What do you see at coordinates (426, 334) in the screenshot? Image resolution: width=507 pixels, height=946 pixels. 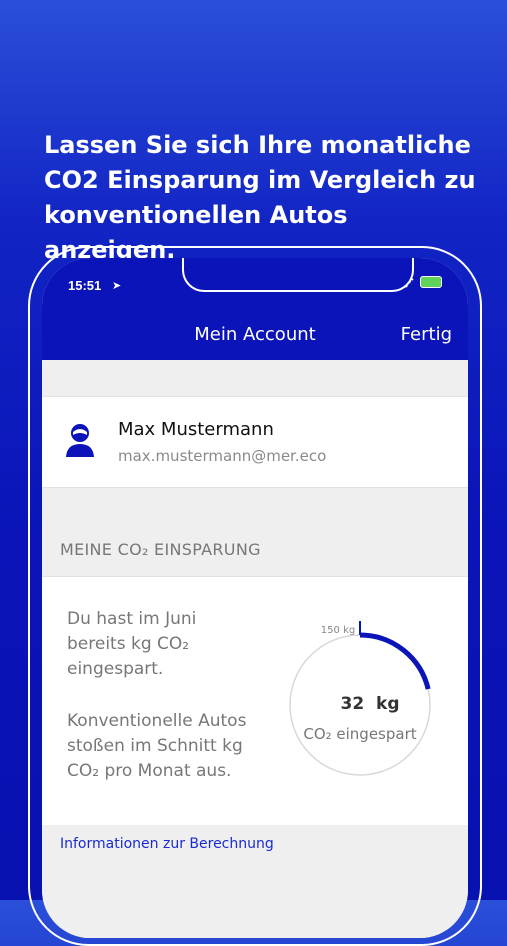 I see `done-button: Fertig` at bounding box center [426, 334].